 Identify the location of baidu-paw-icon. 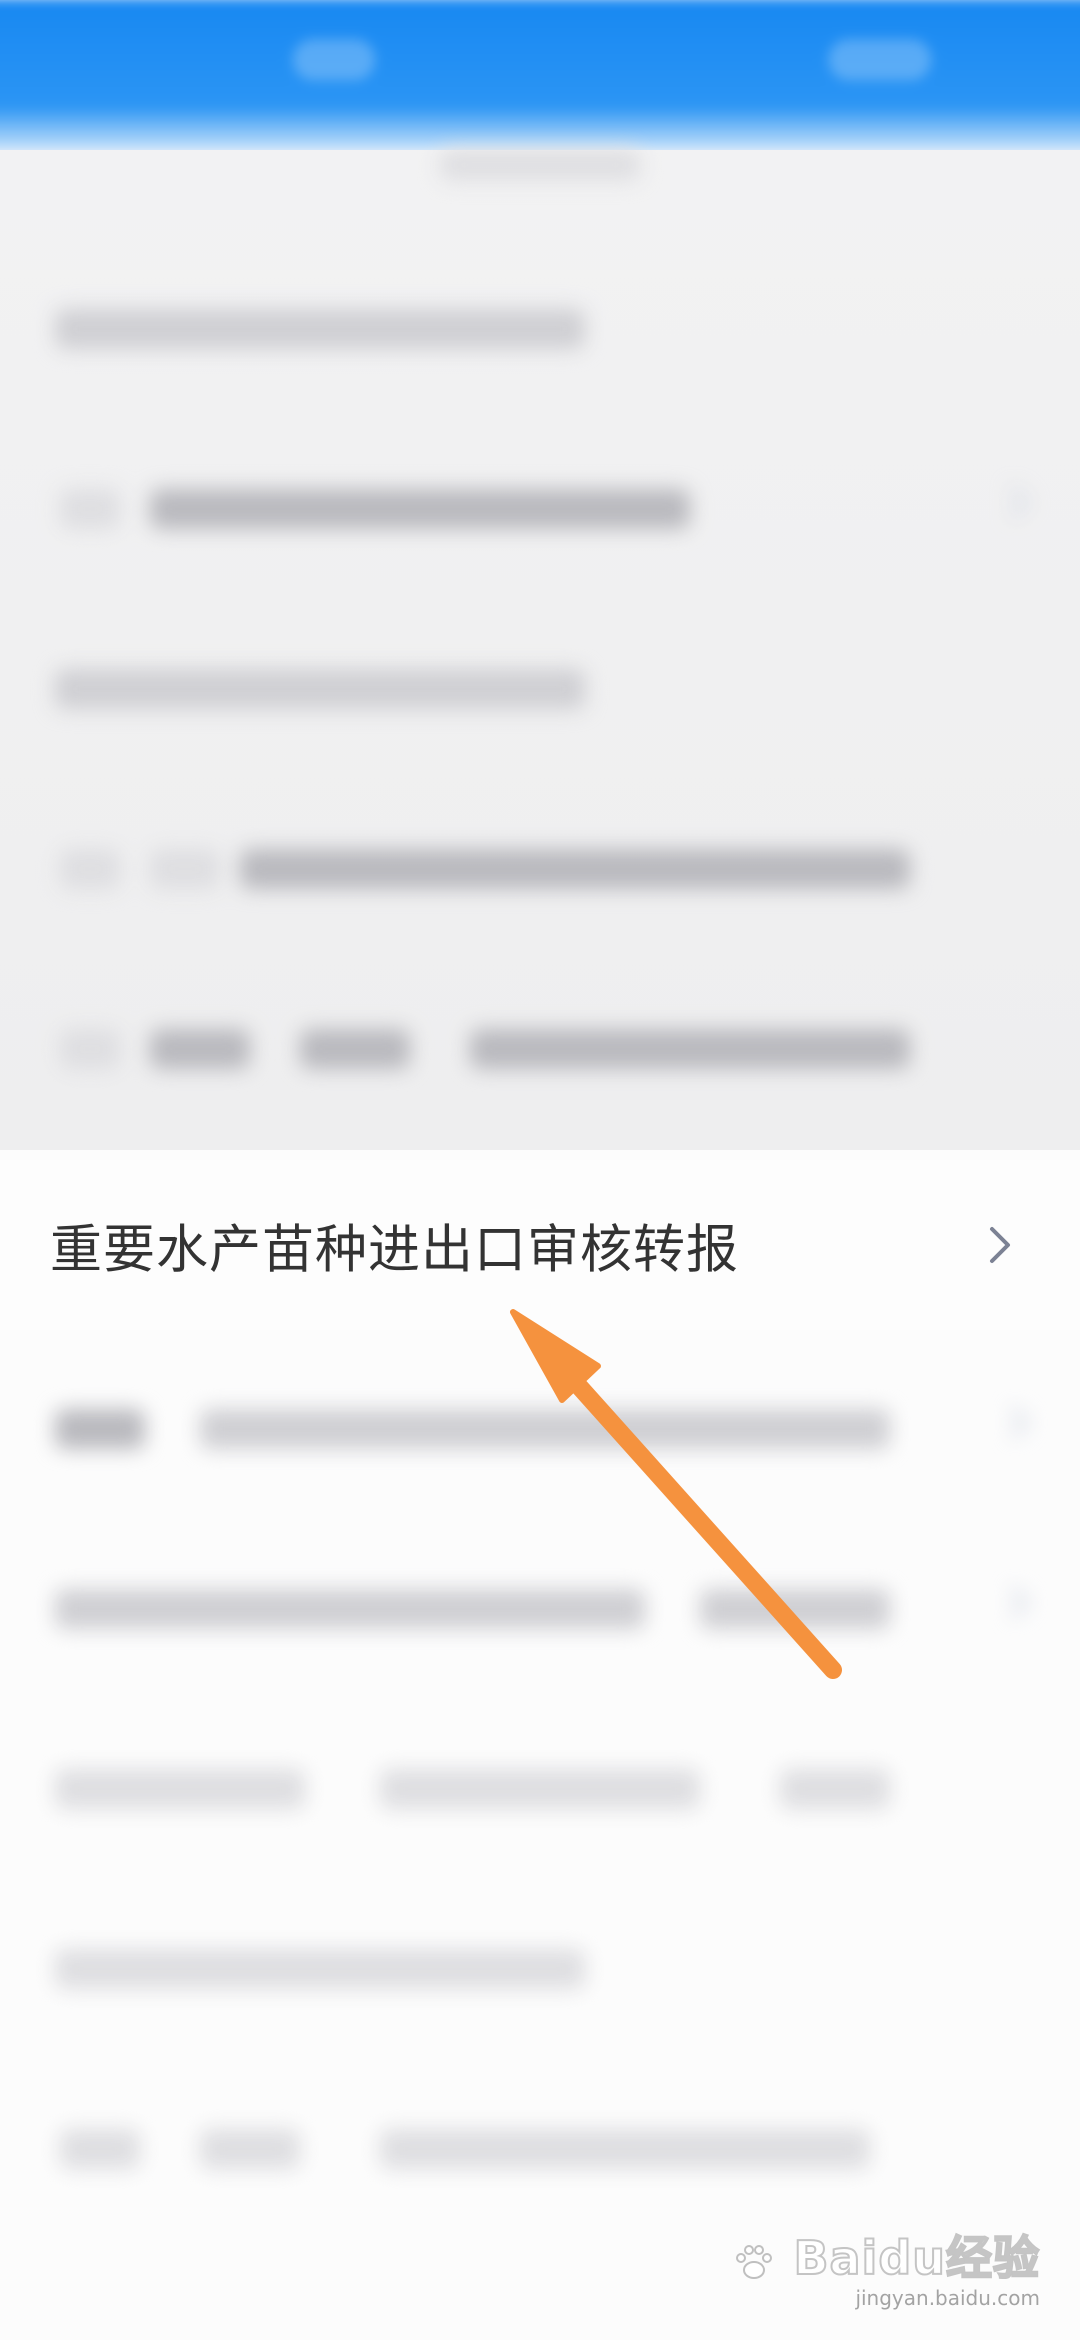
(754, 2261).